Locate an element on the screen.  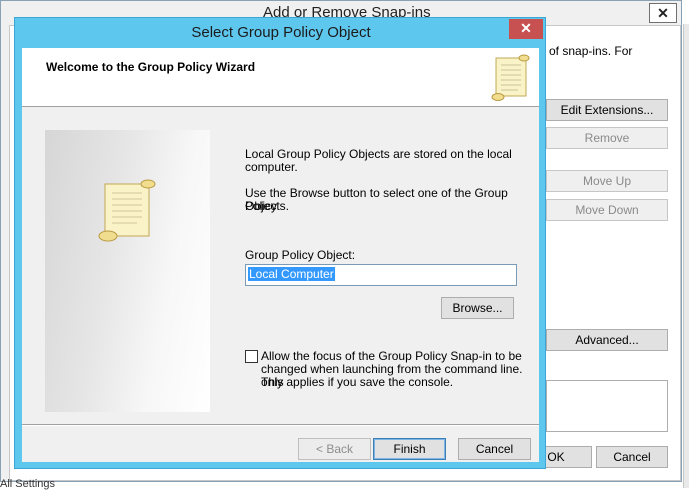
gpo-input-value: Local Computer is located at coordinates (291, 274).